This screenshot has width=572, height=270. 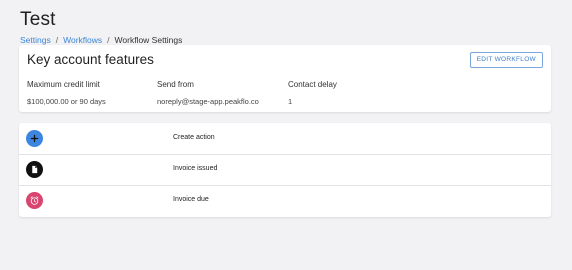 What do you see at coordinates (312, 84) in the screenshot?
I see `feature-label: Contact delay` at bounding box center [312, 84].